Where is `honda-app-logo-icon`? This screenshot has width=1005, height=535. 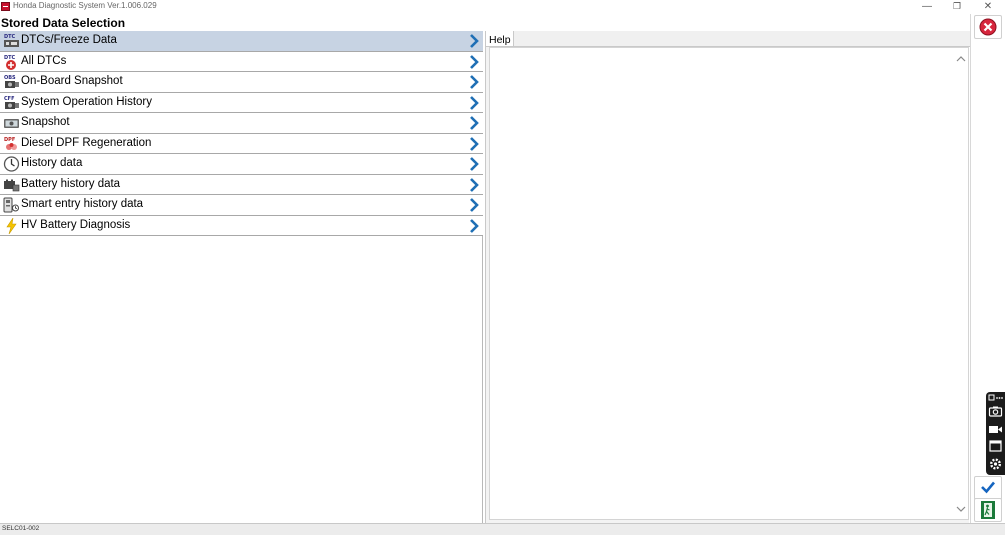 honda-app-logo-icon is located at coordinates (5, 6).